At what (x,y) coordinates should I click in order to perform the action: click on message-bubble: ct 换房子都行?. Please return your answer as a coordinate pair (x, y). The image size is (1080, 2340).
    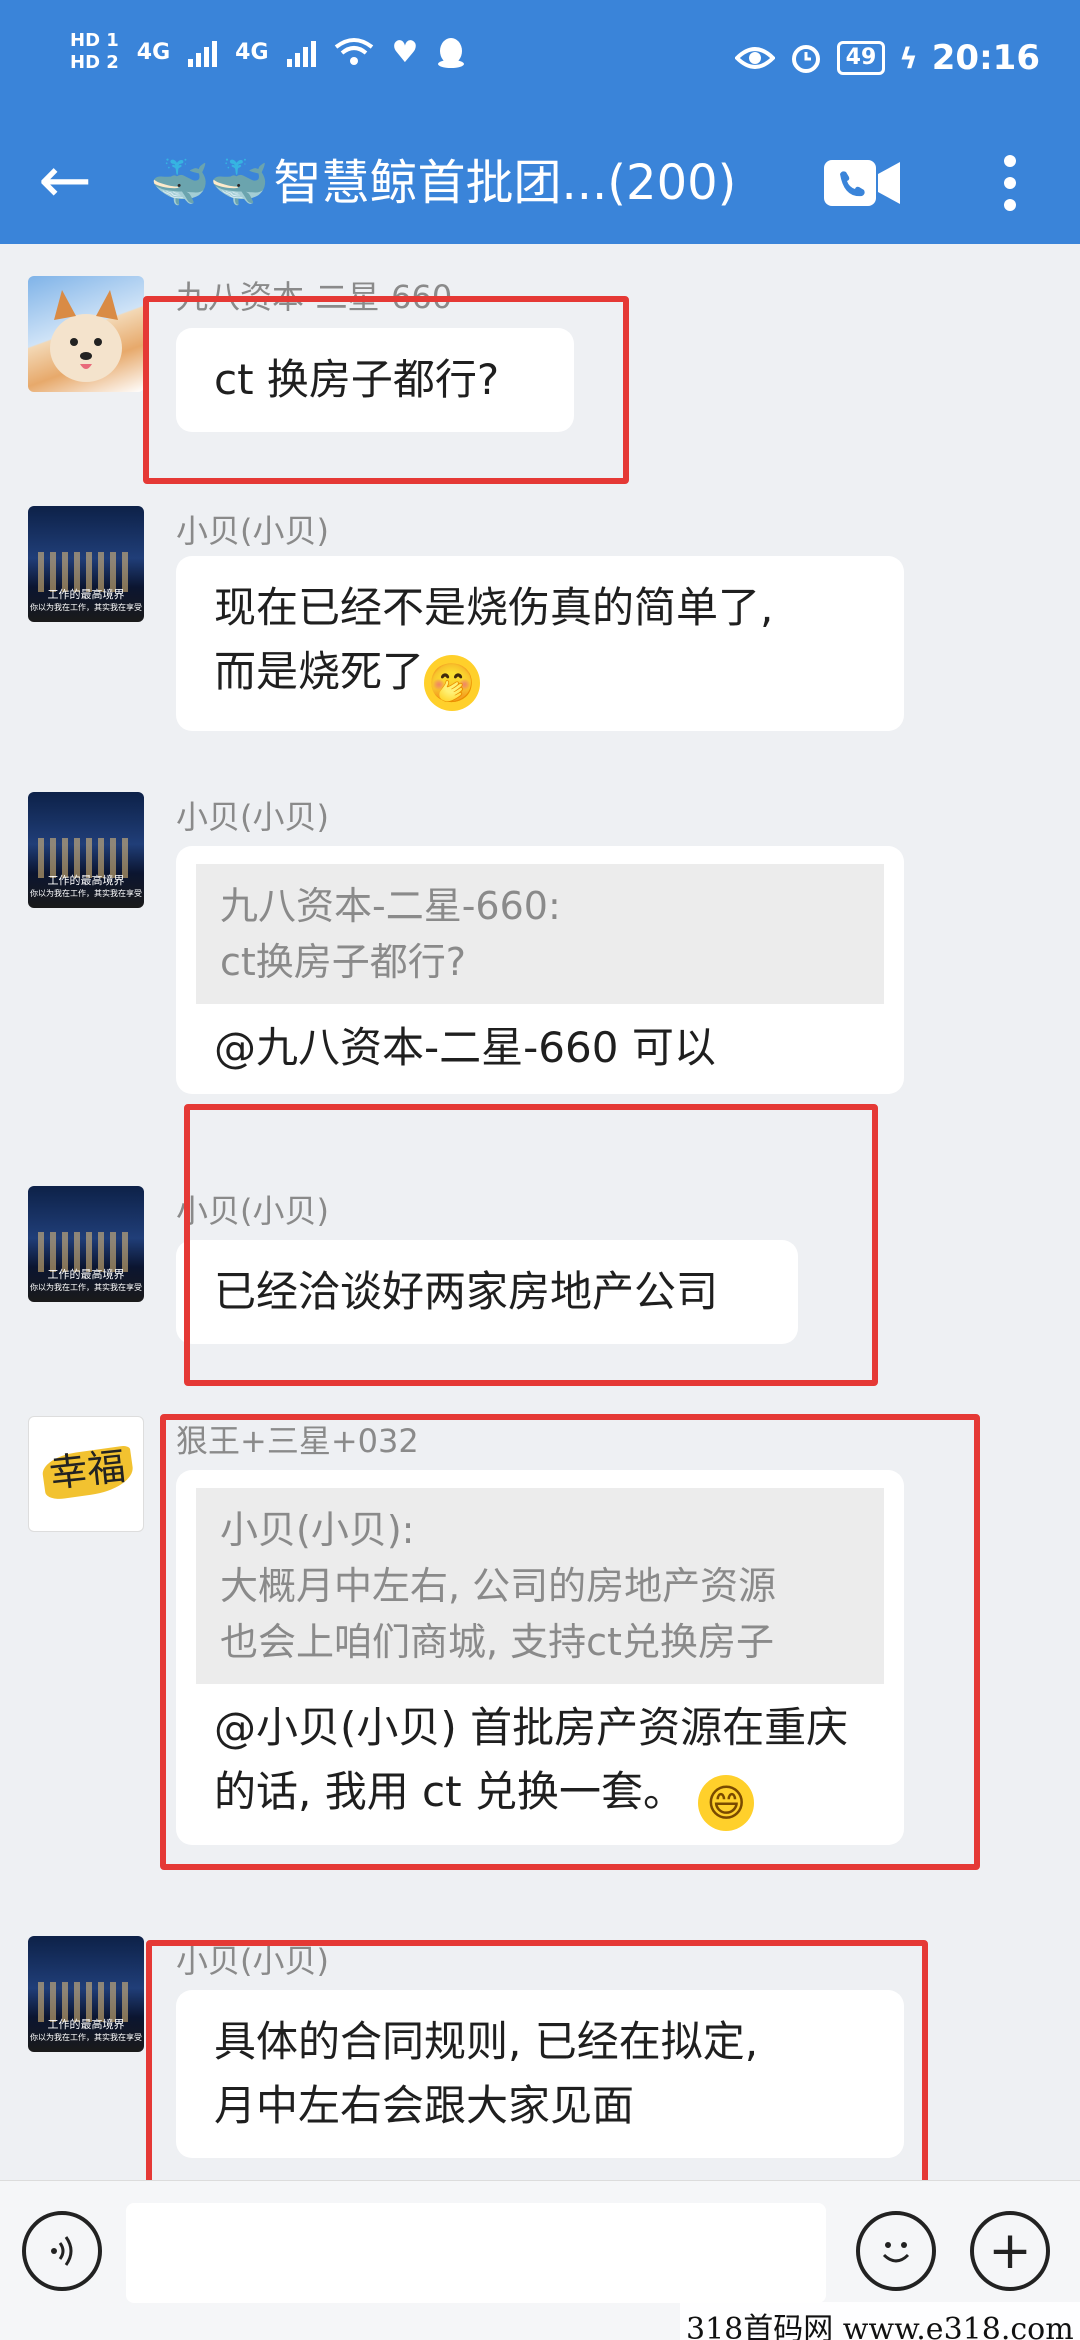
    Looking at the image, I should click on (375, 380).